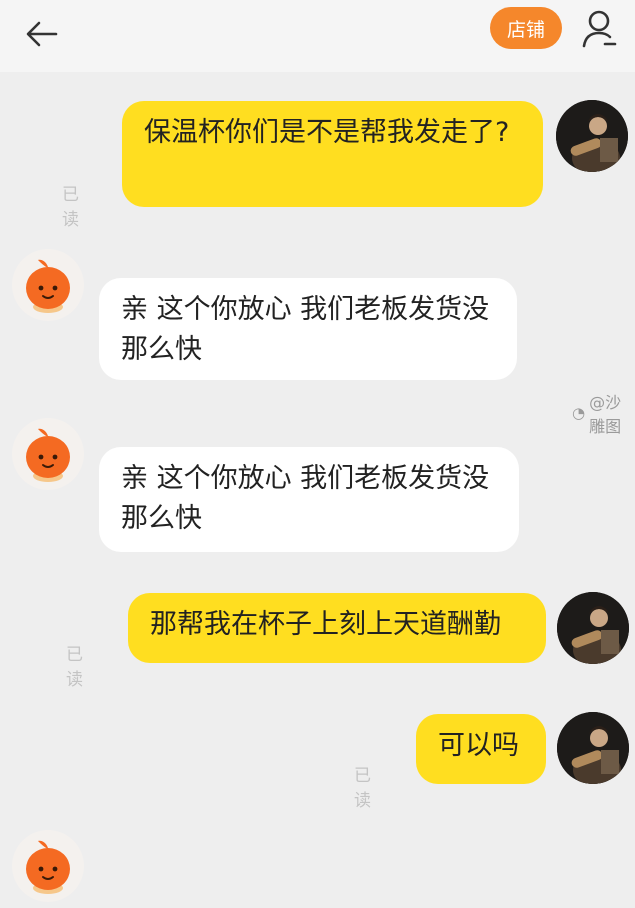  I want to click on profile-button, so click(600, 29).